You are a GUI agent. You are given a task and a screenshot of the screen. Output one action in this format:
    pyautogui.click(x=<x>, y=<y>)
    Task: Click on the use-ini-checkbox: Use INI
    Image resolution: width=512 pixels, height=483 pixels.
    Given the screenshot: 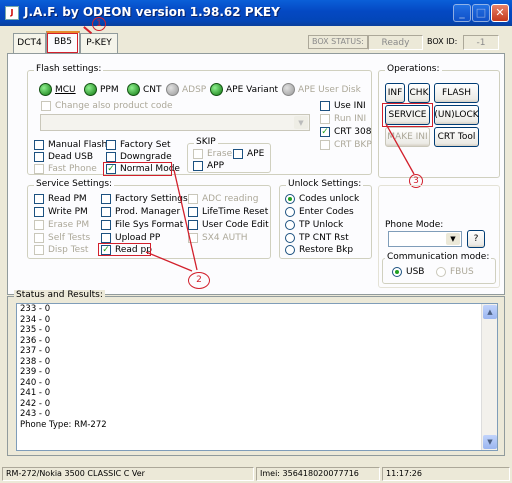 What is the action you would take?
    pyautogui.click(x=343, y=106)
    